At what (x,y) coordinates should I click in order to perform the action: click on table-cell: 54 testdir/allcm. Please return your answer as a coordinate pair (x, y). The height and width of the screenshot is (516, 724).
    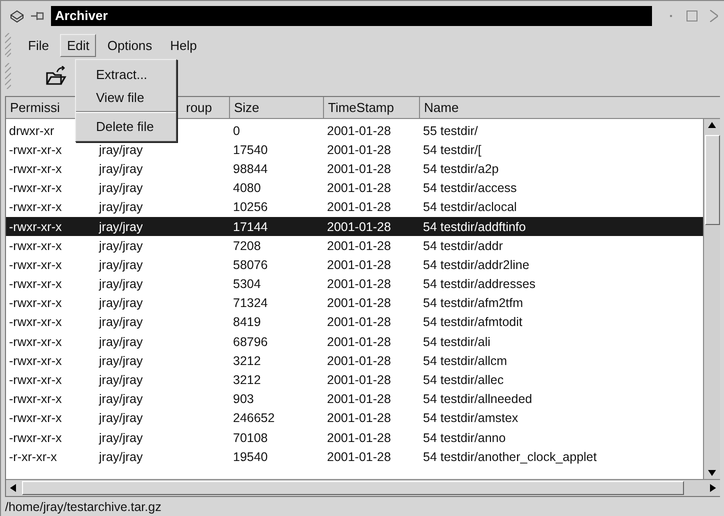
    Looking at the image, I should click on (465, 361).